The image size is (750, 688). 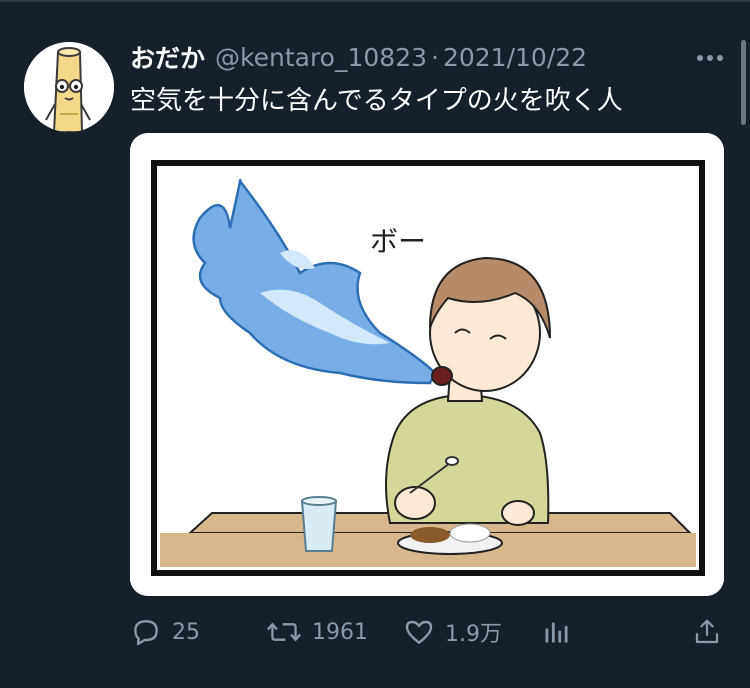 What do you see at coordinates (398, 241) in the screenshot?
I see `sound-effect-text: ボー` at bounding box center [398, 241].